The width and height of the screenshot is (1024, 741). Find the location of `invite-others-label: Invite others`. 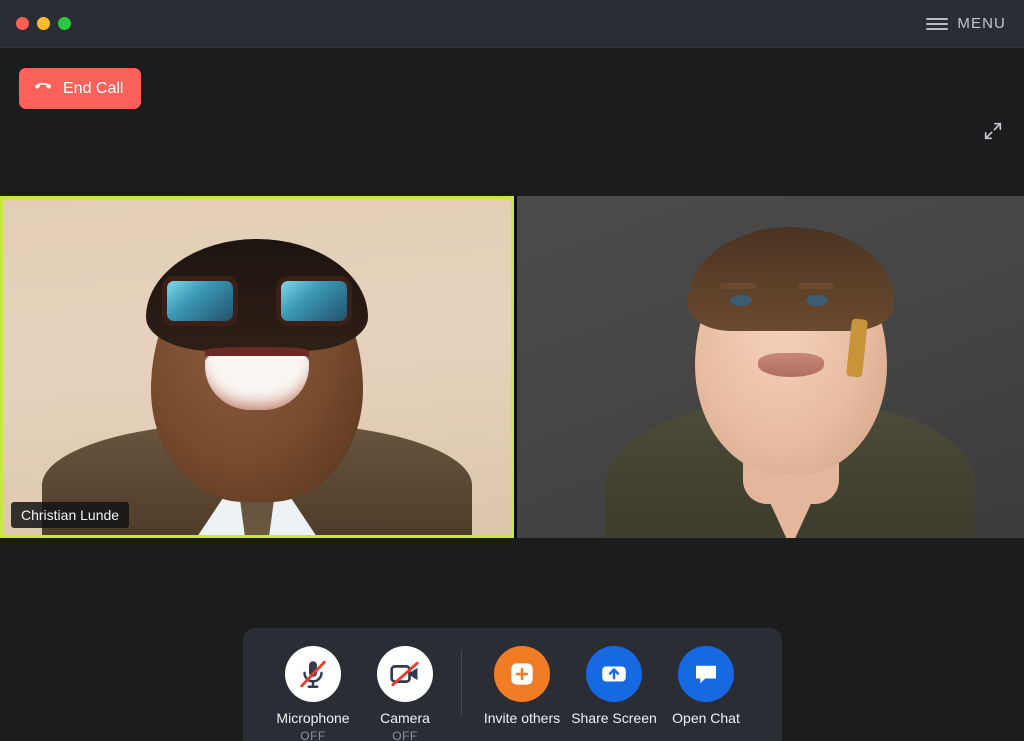

invite-others-label: Invite others is located at coordinates (522, 718).